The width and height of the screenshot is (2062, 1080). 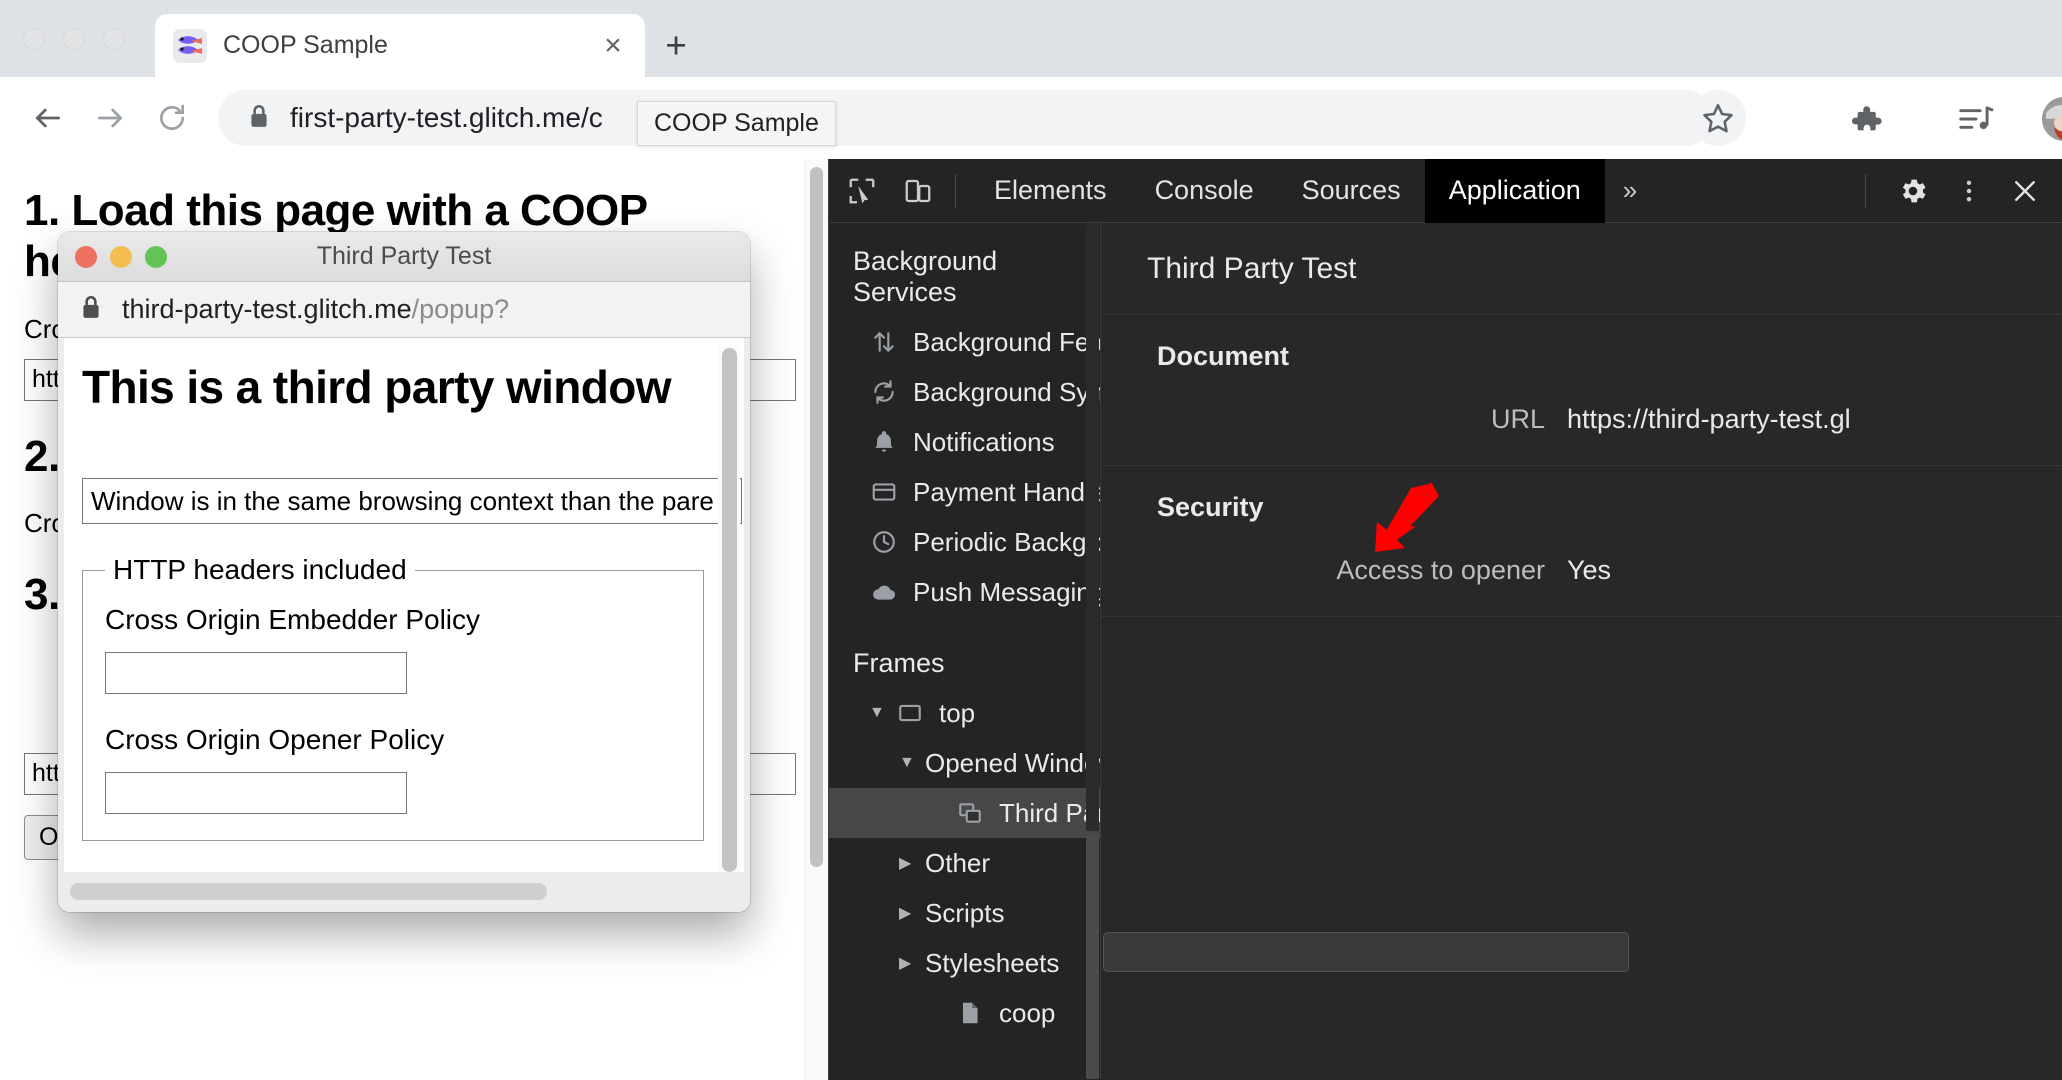 I want to click on scrollbar-track, so click(x=1092, y=527).